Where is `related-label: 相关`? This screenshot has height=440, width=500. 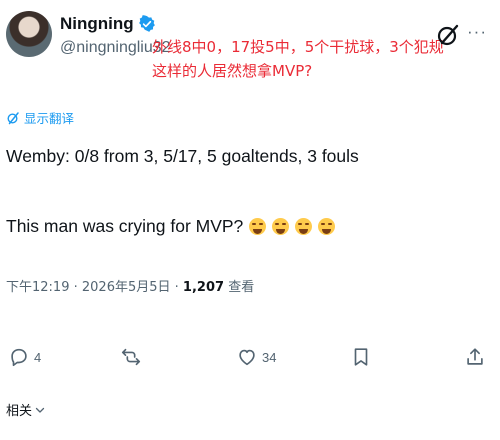 related-label: 相关 is located at coordinates (19, 411).